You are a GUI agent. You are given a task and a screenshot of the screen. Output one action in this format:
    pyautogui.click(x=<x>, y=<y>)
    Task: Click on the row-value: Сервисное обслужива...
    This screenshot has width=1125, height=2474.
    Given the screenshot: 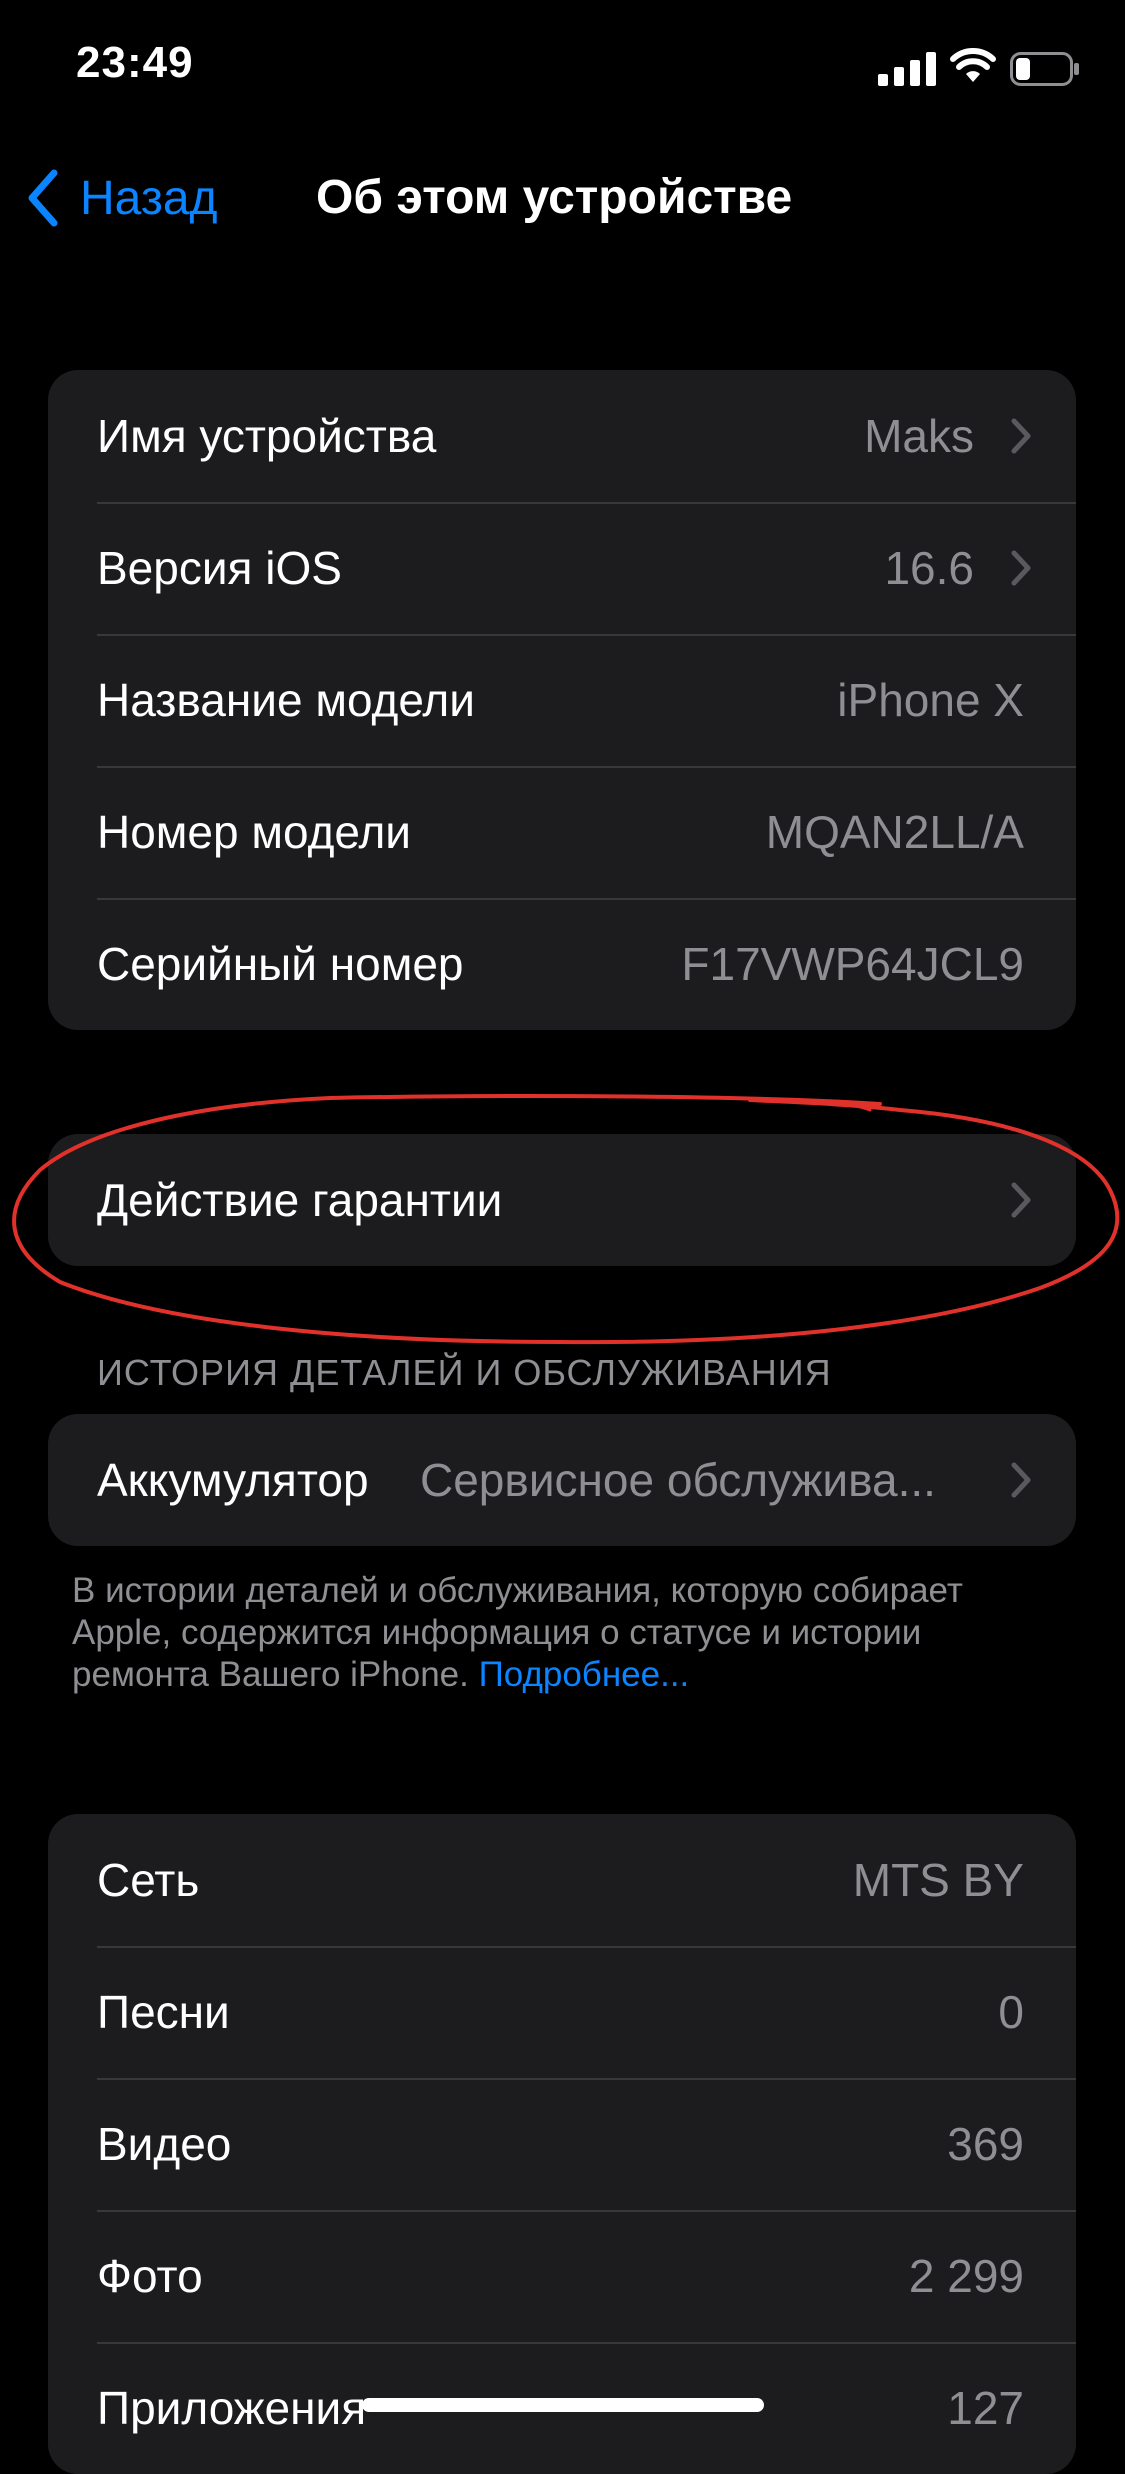 What is the action you would take?
    pyautogui.click(x=678, y=1480)
    